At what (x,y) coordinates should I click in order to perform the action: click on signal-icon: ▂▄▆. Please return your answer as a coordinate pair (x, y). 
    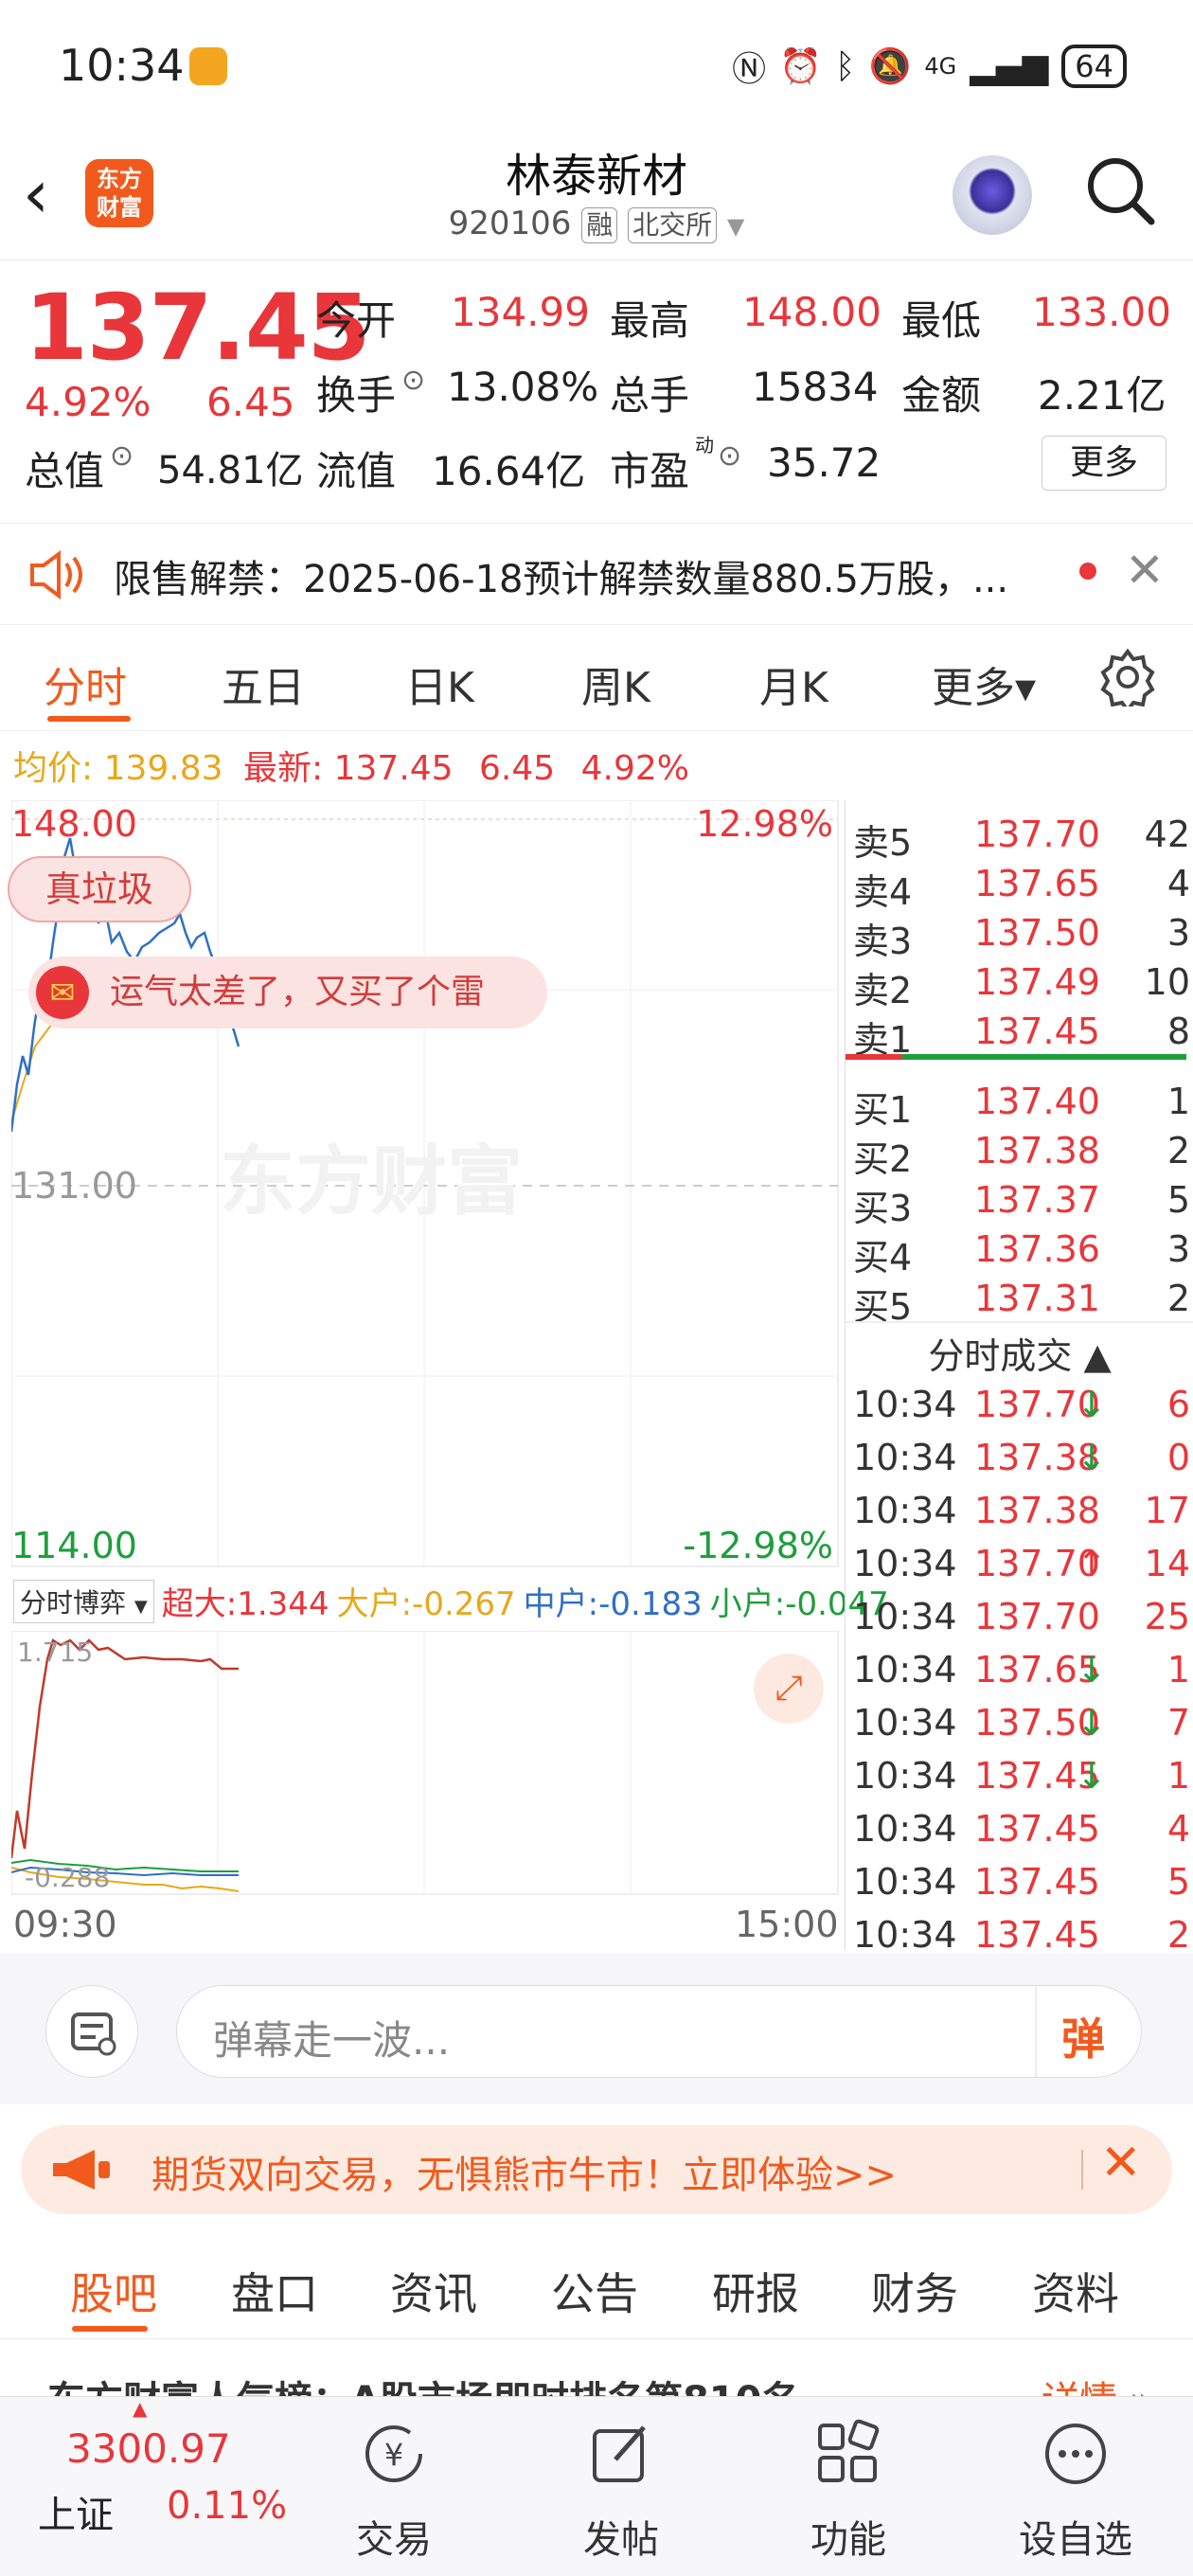
    Looking at the image, I should click on (1009, 66).